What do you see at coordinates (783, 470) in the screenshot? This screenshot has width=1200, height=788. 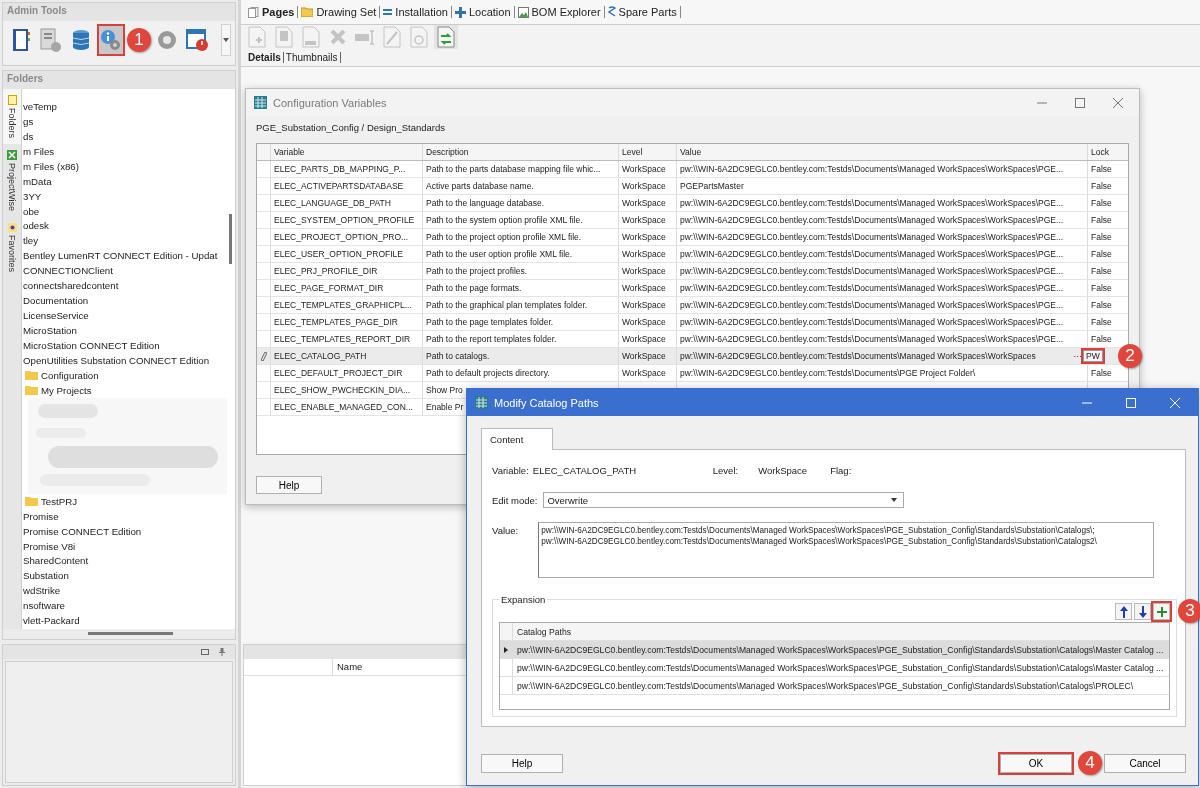 I see `level-value: WorkSpace` at bounding box center [783, 470].